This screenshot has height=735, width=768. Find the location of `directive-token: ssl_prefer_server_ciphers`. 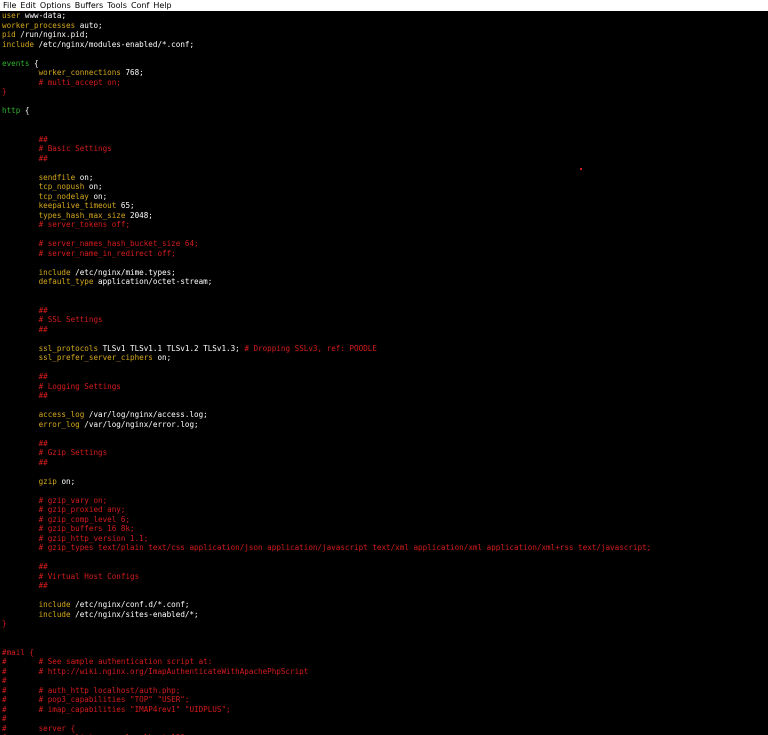

directive-token: ssl_prefer_server_ciphers is located at coordinates (95, 357).